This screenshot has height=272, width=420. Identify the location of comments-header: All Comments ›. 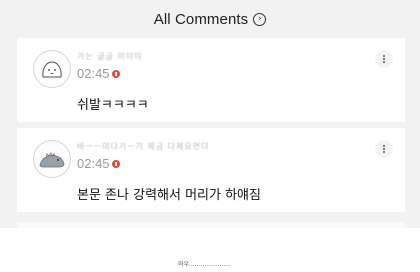
(210, 19).